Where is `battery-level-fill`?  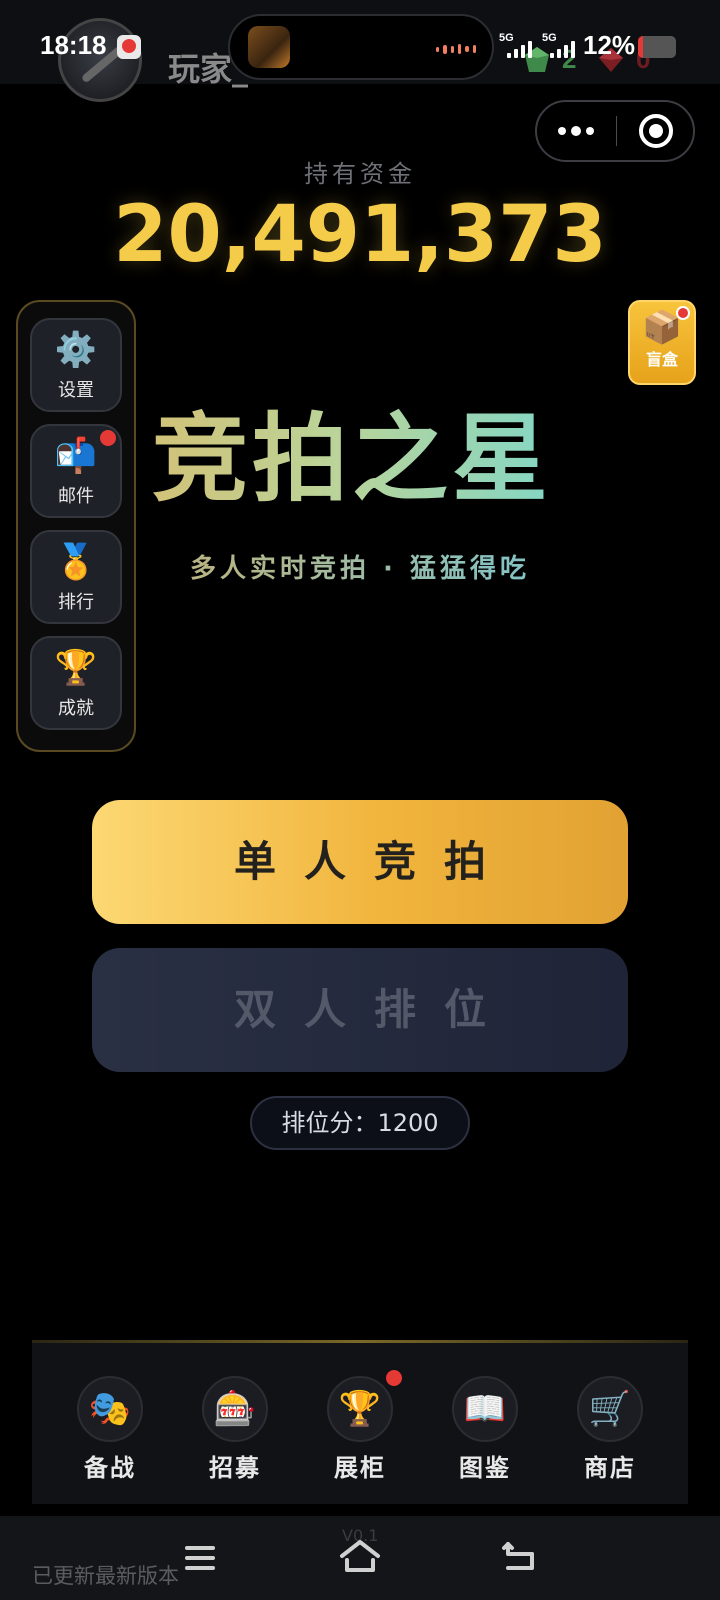
battery-level-fill is located at coordinates (640, 47).